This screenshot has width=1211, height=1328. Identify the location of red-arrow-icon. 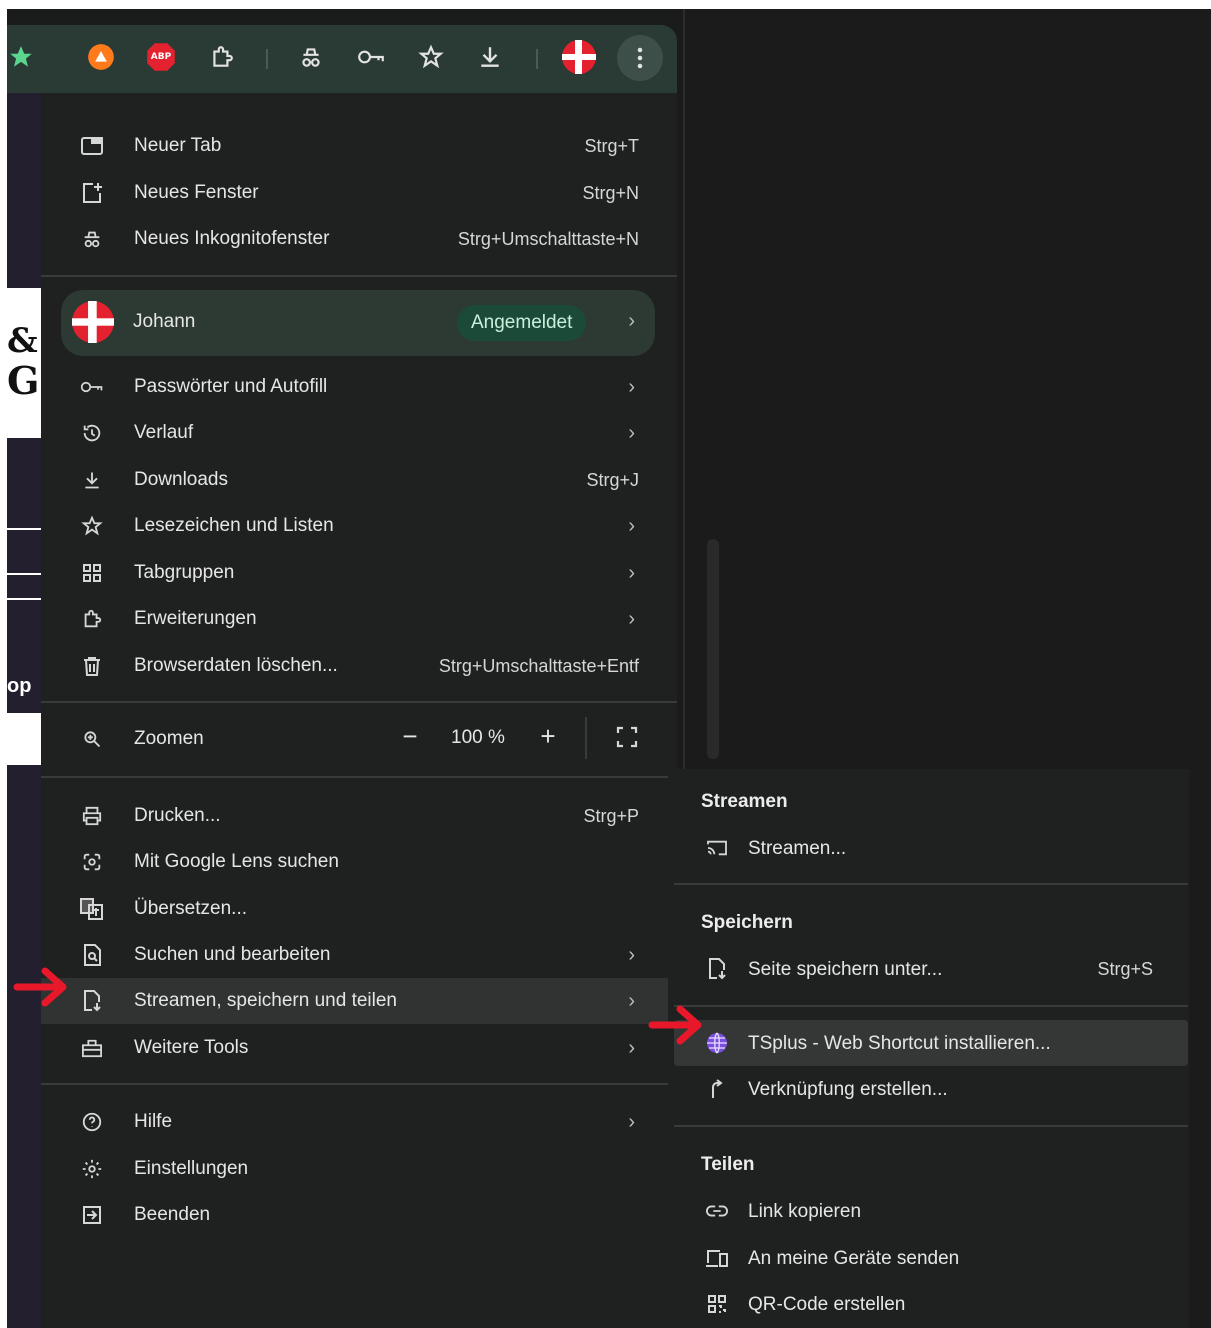
(40, 987).